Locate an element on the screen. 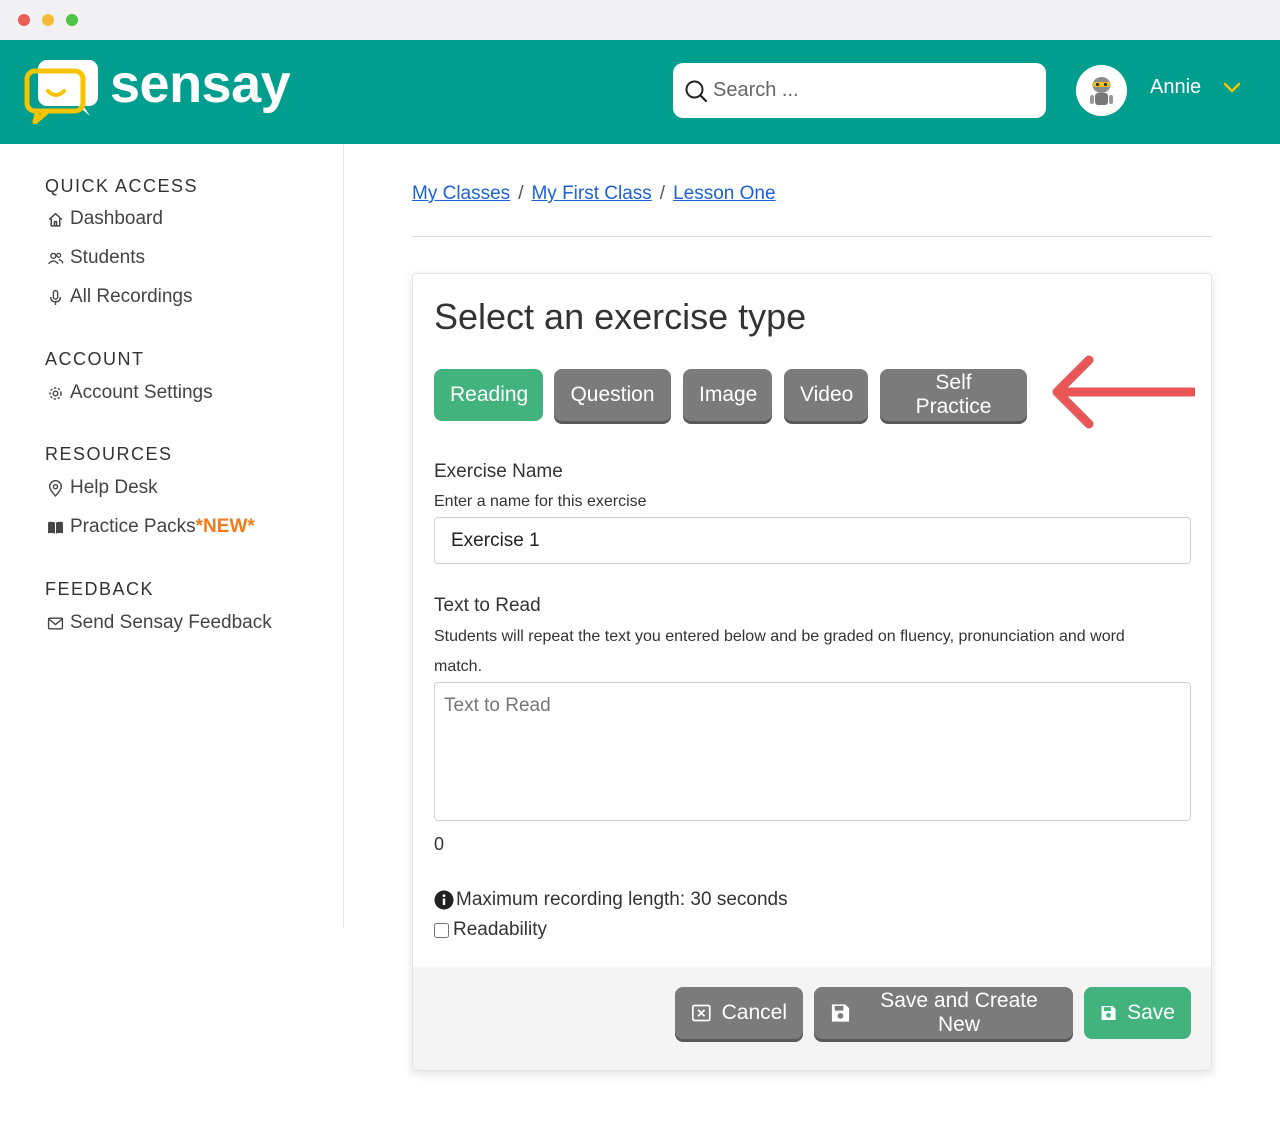 The image size is (1280, 1140). sidebar-item-students: Students is located at coordinates (96, 258).